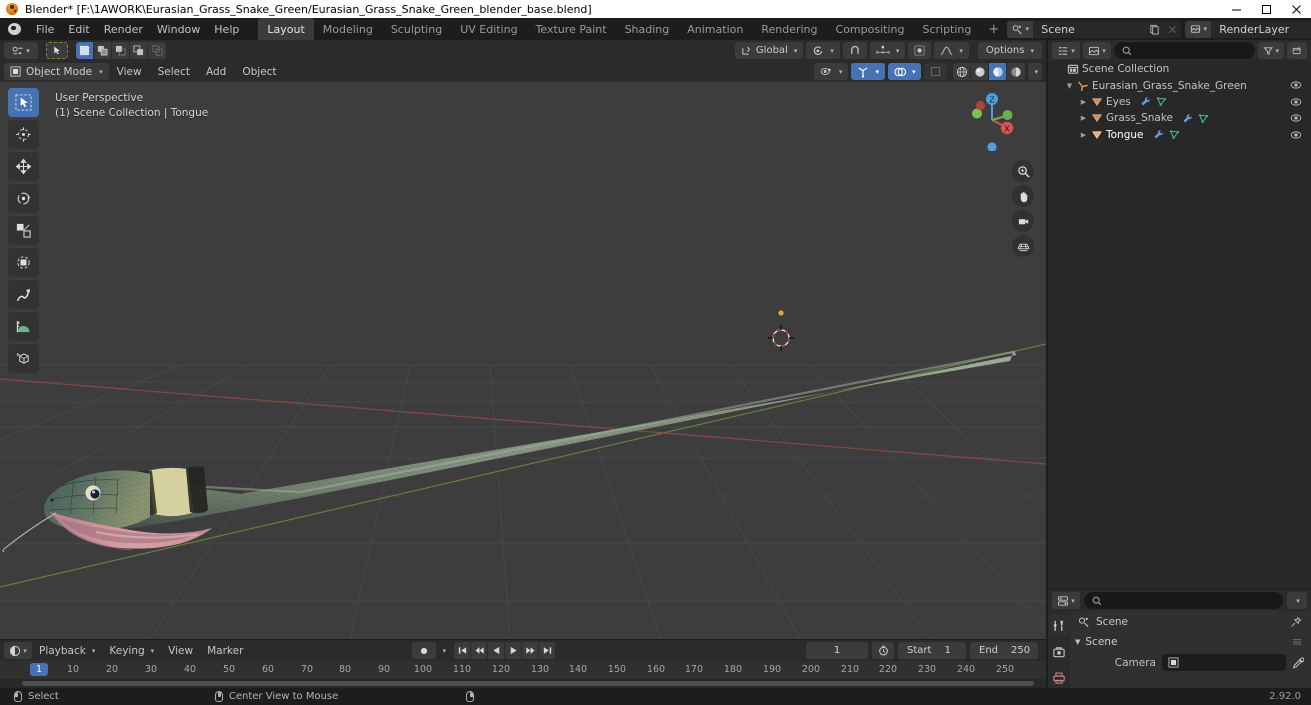  Describe the element at coordinates (1077, 642) in the screenshot. I see `section-collapse-arrow: ▼` at that location.